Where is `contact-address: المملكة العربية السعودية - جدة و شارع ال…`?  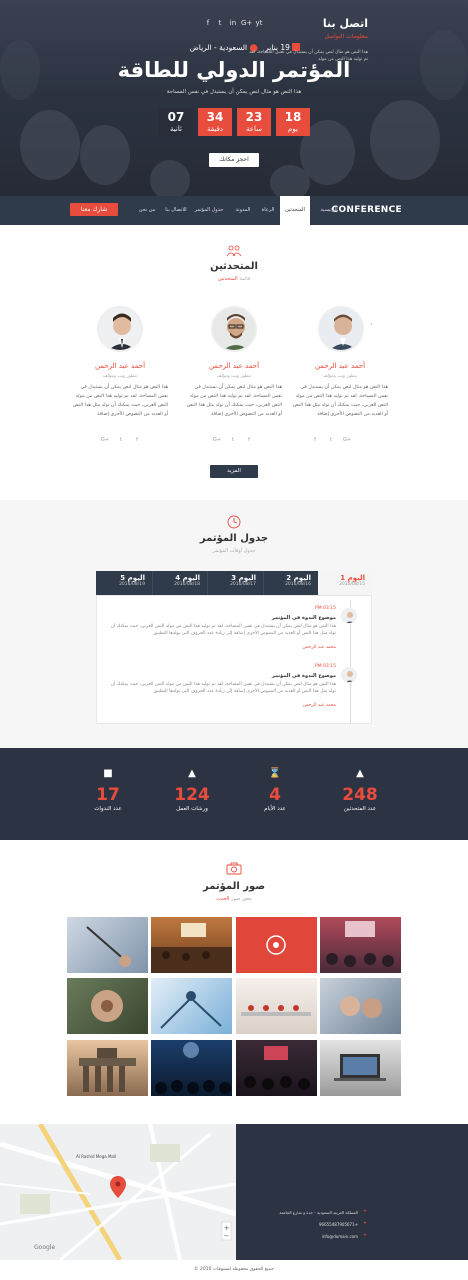
contact-address: المملكة العربية السعودية - جدة و شارع ال… is located at coordinates (318, 1212).